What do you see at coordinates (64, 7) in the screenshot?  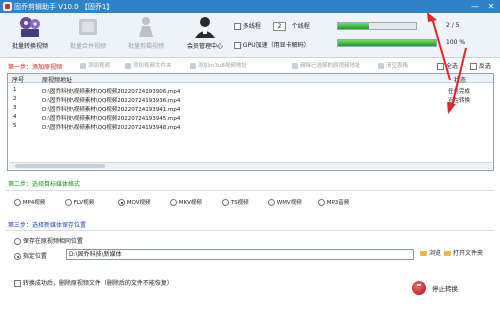 I see `window-title: 固乔剪辑助手 V10.0 【固乔1】` at bounding box center [64, 7].